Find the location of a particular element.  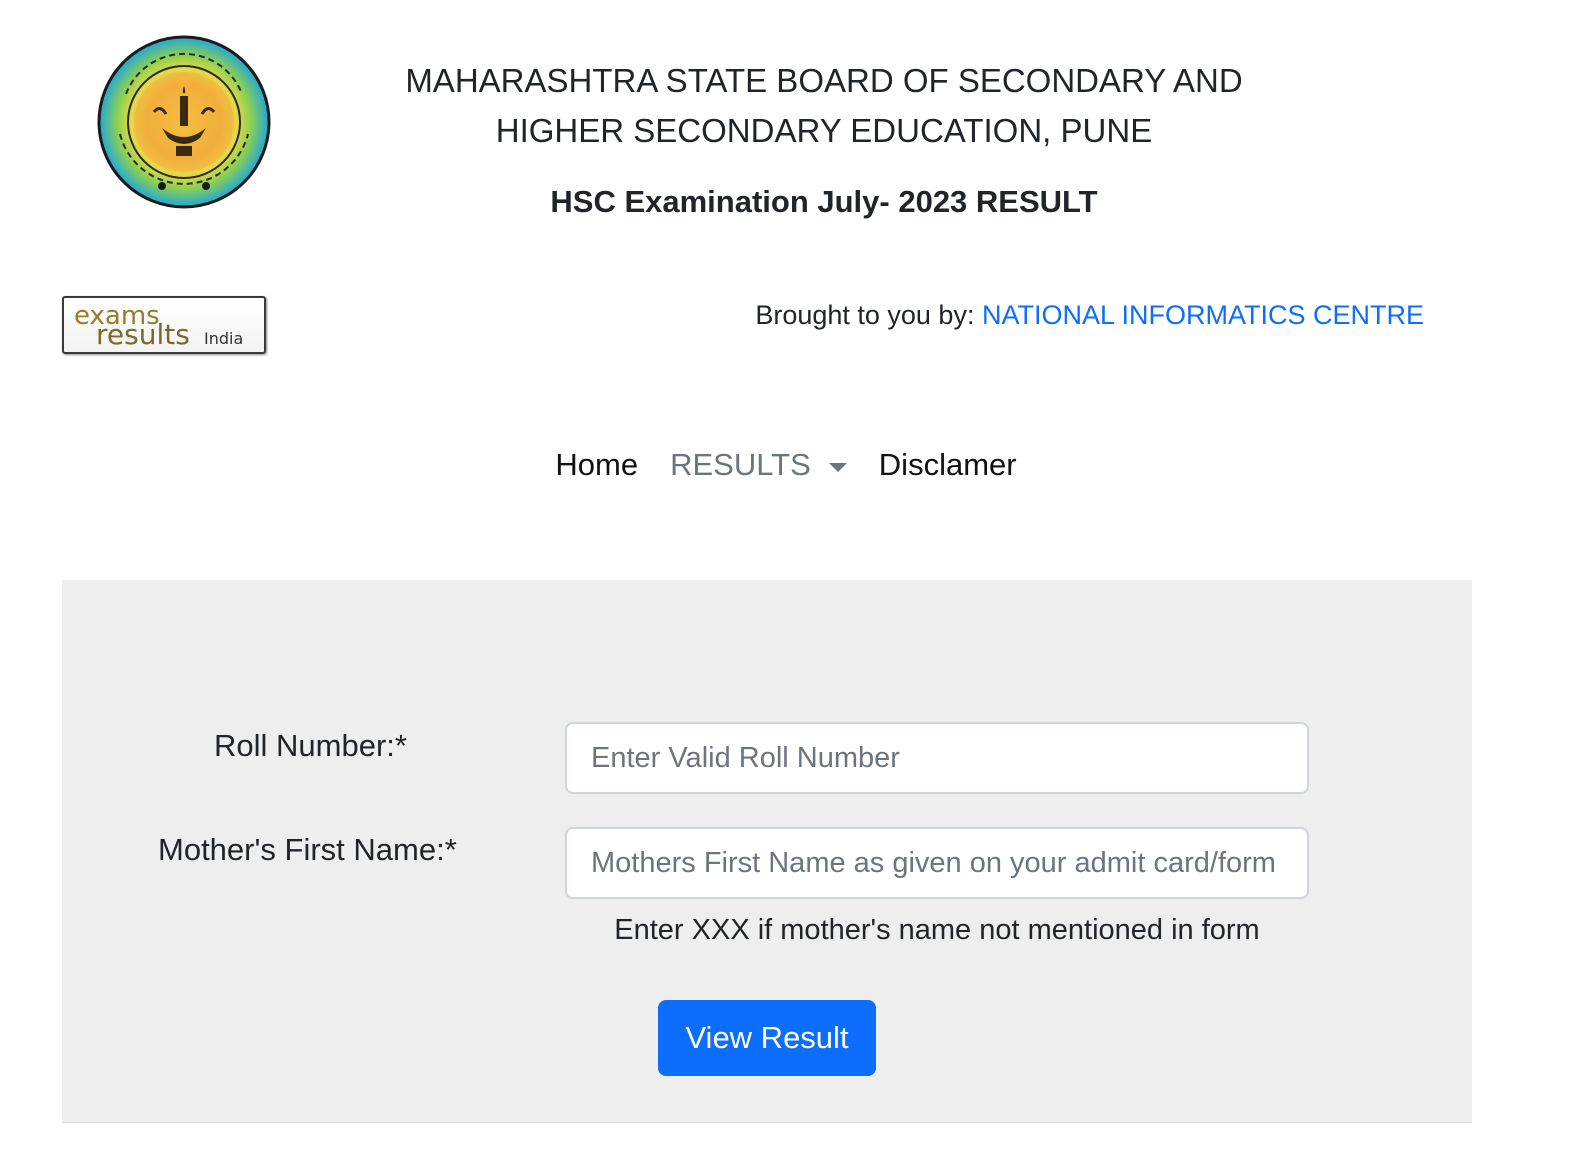

msbshse-seal-icon is located at coordinates (184, 122).